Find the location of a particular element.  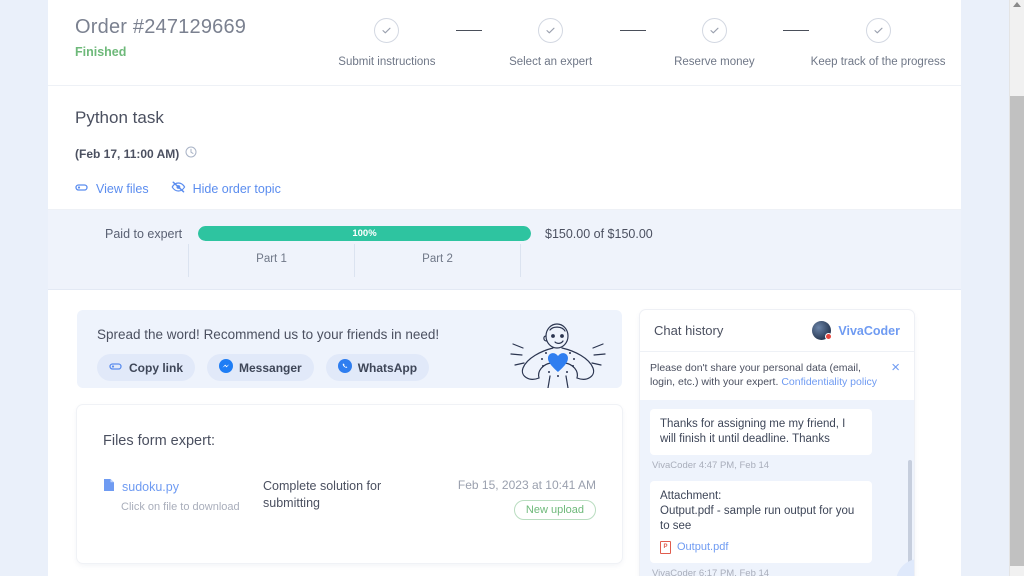

task-deadline-text: (Feb 17, 11:00 AM) is located at coordinates (127, 153).